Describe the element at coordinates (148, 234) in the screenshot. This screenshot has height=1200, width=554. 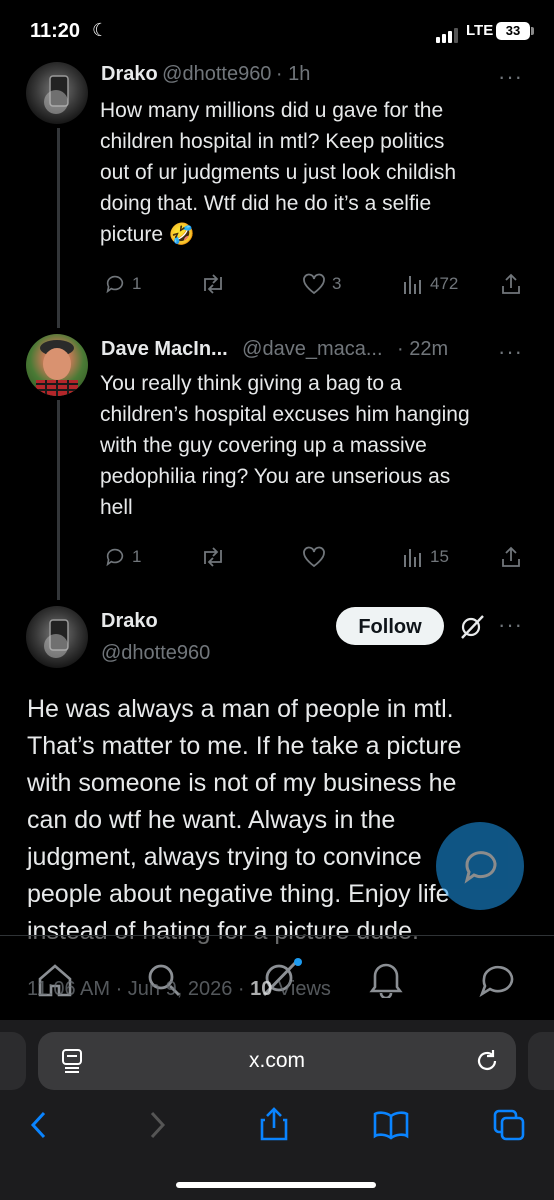
I see `text-line: picture 🤣` at that location.